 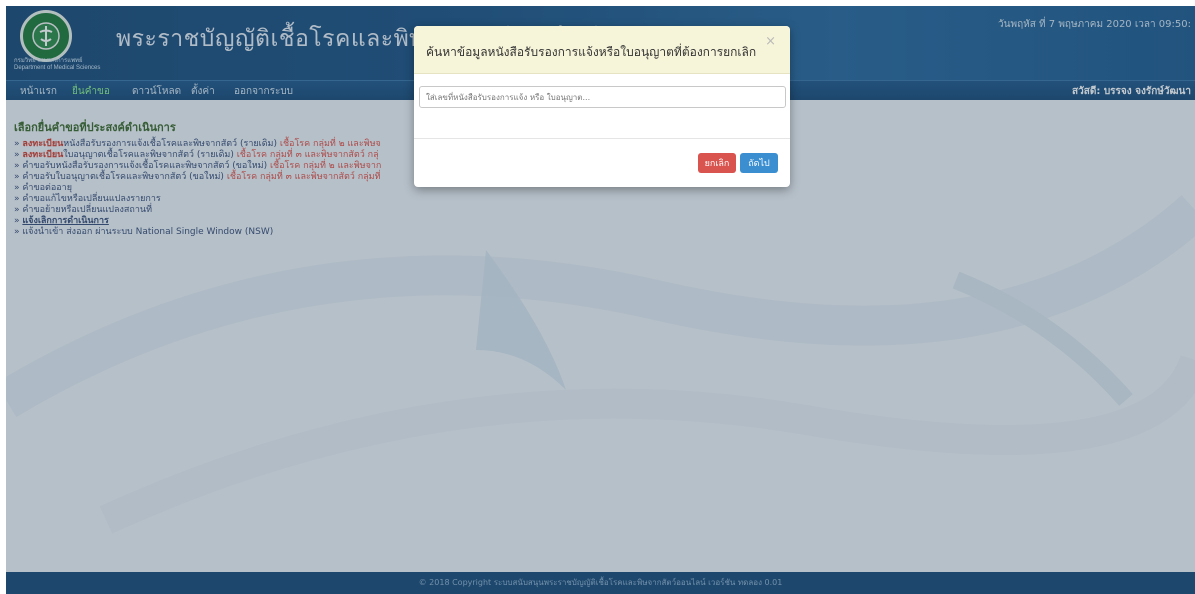 I want to click on dialog-body, so click(x=602, y=106).